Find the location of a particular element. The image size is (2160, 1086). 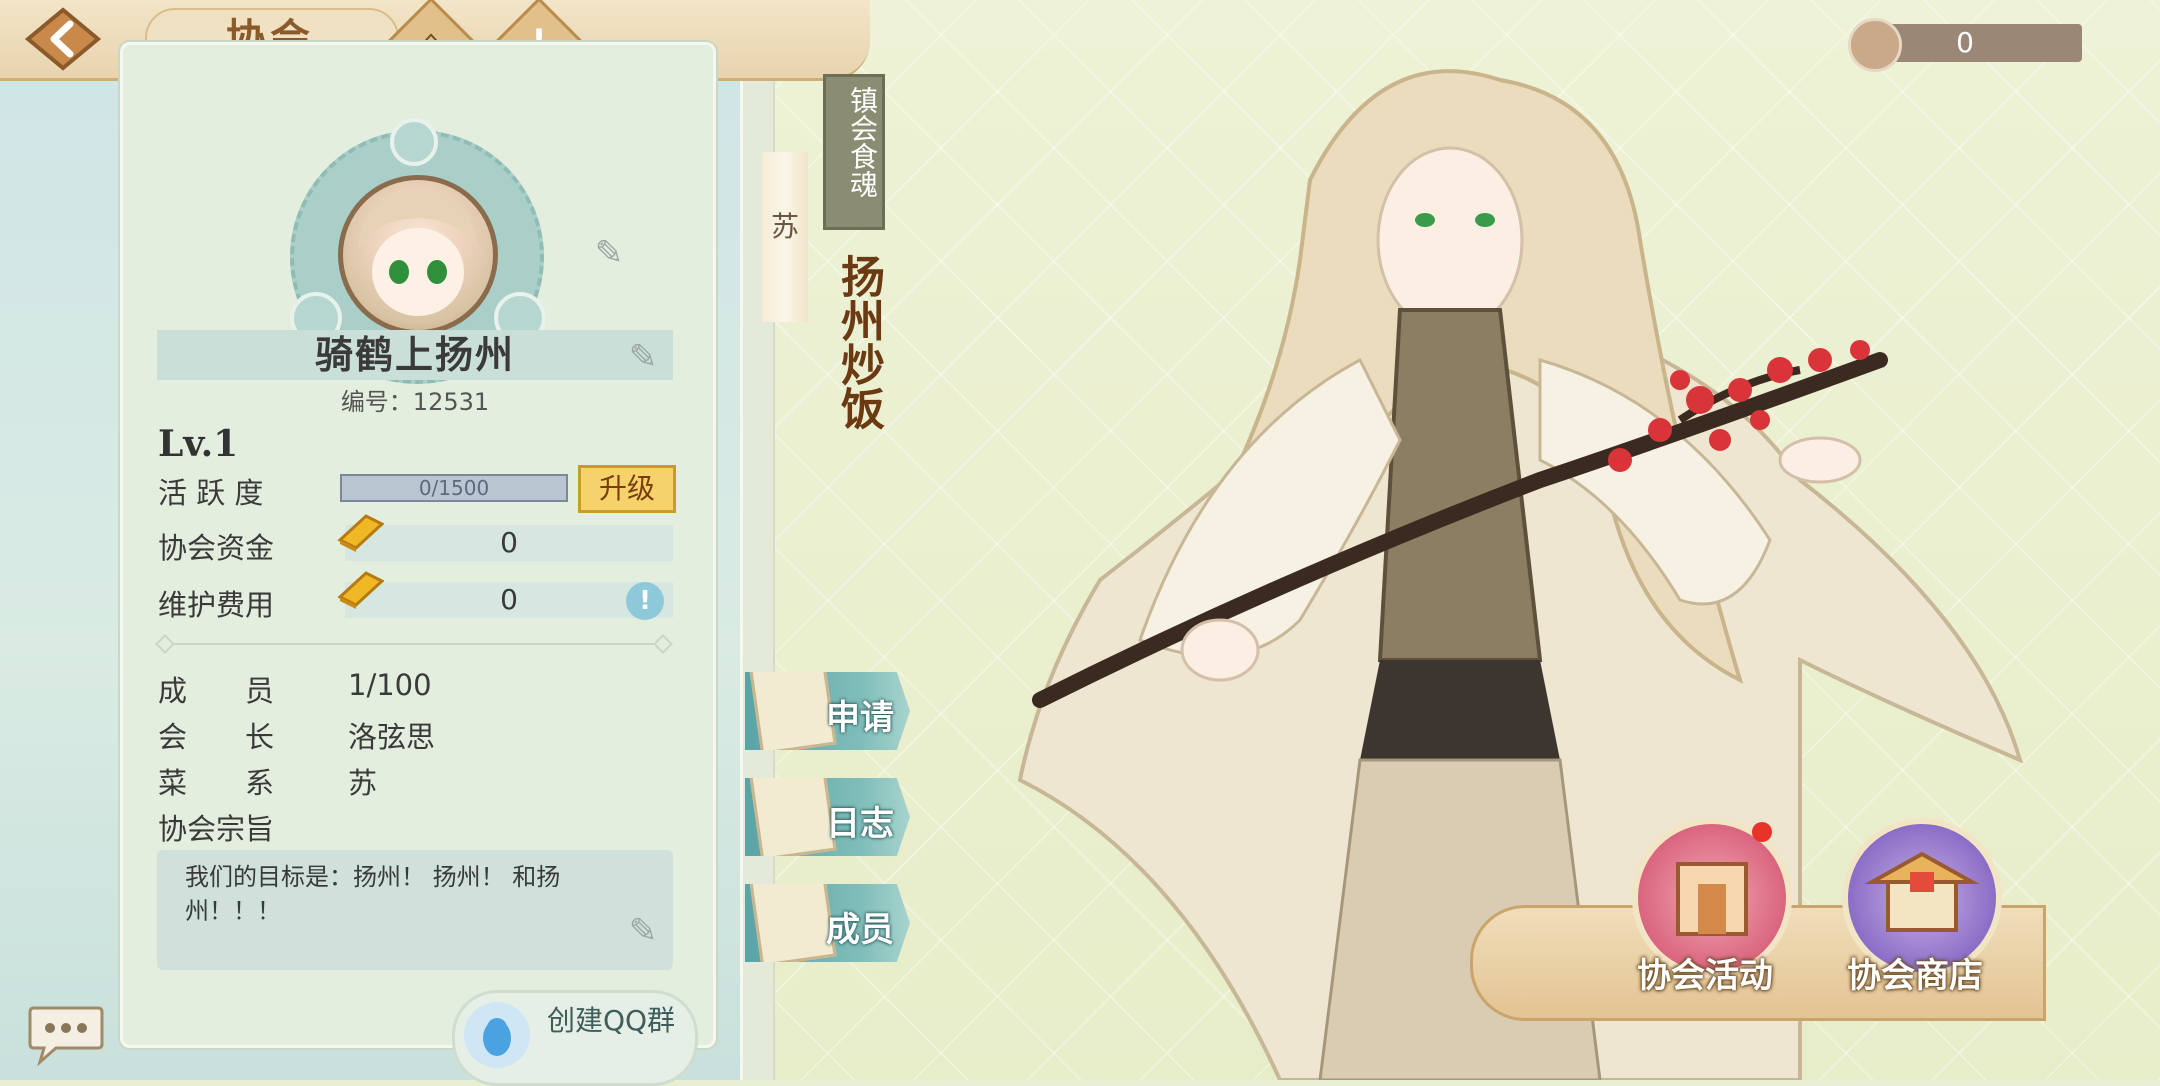

cuisine-value: 苏 is located at coordinates (363, 783).